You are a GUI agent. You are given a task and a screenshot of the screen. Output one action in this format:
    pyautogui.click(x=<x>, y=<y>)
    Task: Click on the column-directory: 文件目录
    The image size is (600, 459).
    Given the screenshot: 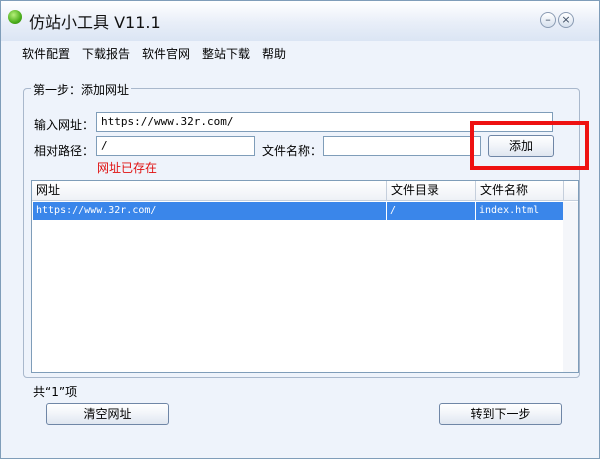 What is the action you would take?
    pyautogui.click(x=431, y=191)
    